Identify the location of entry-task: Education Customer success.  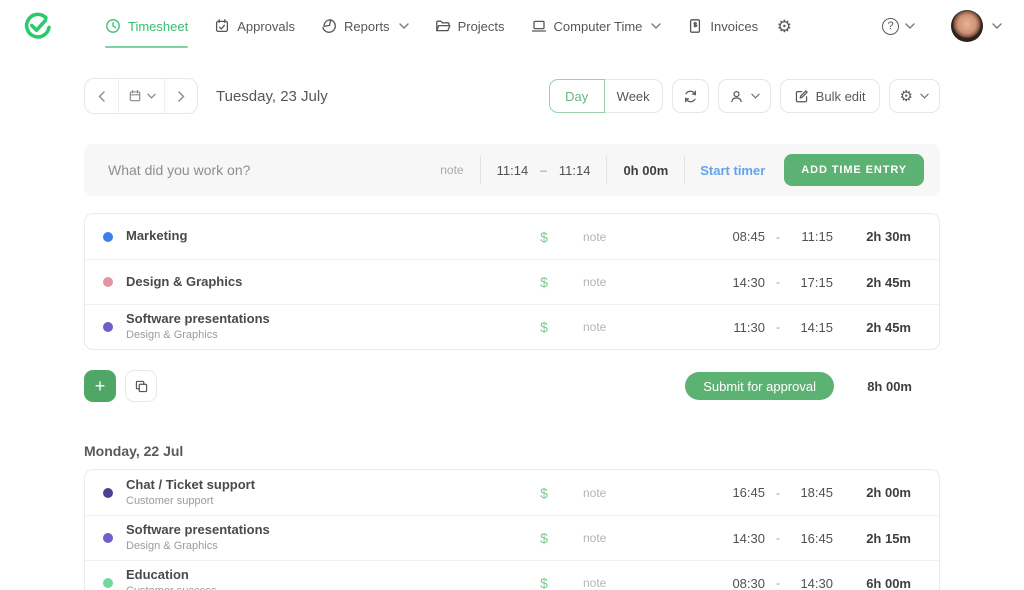
(327, 578).